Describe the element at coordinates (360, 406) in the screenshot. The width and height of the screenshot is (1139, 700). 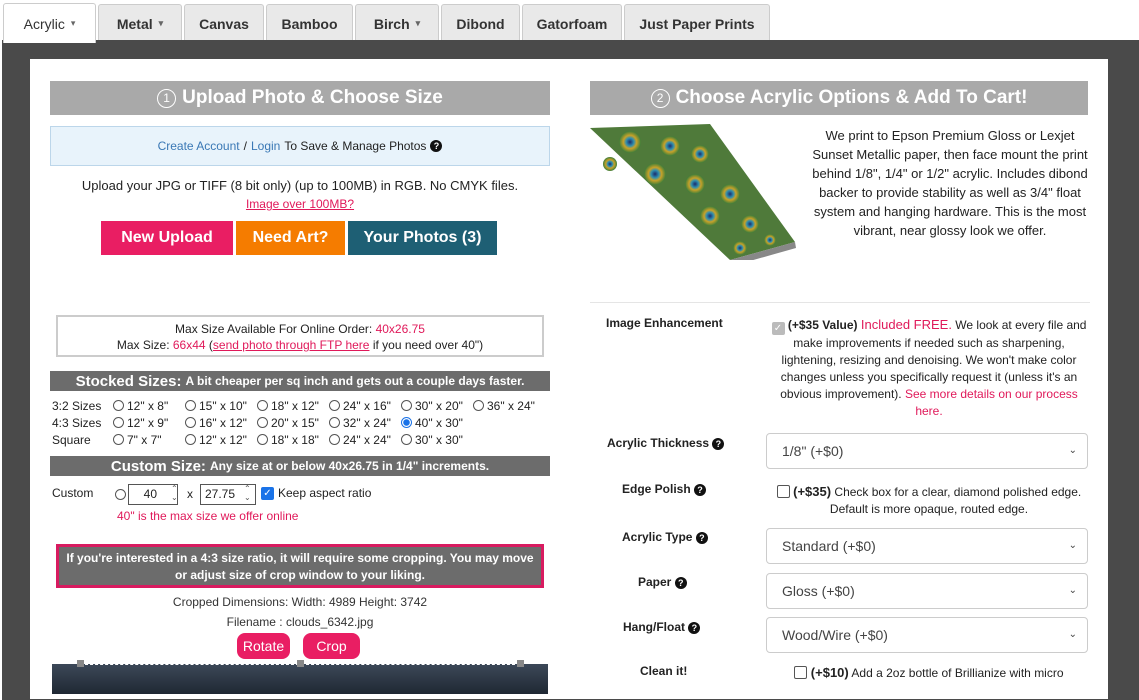
I see `size-option: 24" x 16"` at that location.